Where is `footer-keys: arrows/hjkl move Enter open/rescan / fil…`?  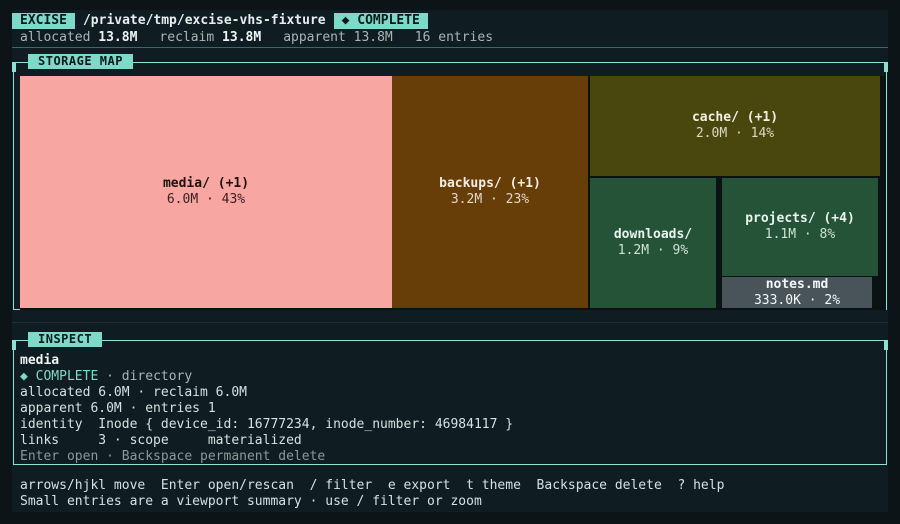 footer-keys: arrows/hjkl move Enter open/rescan / fil… is located at coordinates (372, 485).